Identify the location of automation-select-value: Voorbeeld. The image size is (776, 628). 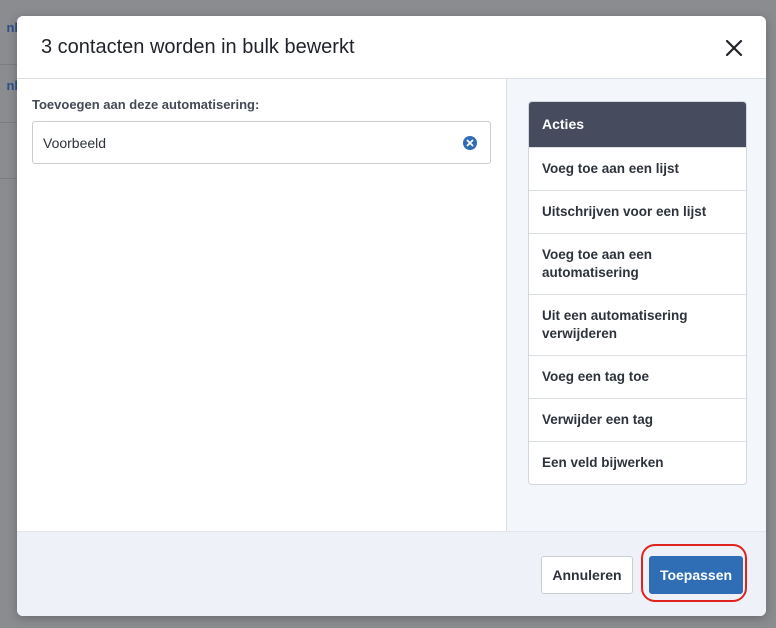
(75, 143).